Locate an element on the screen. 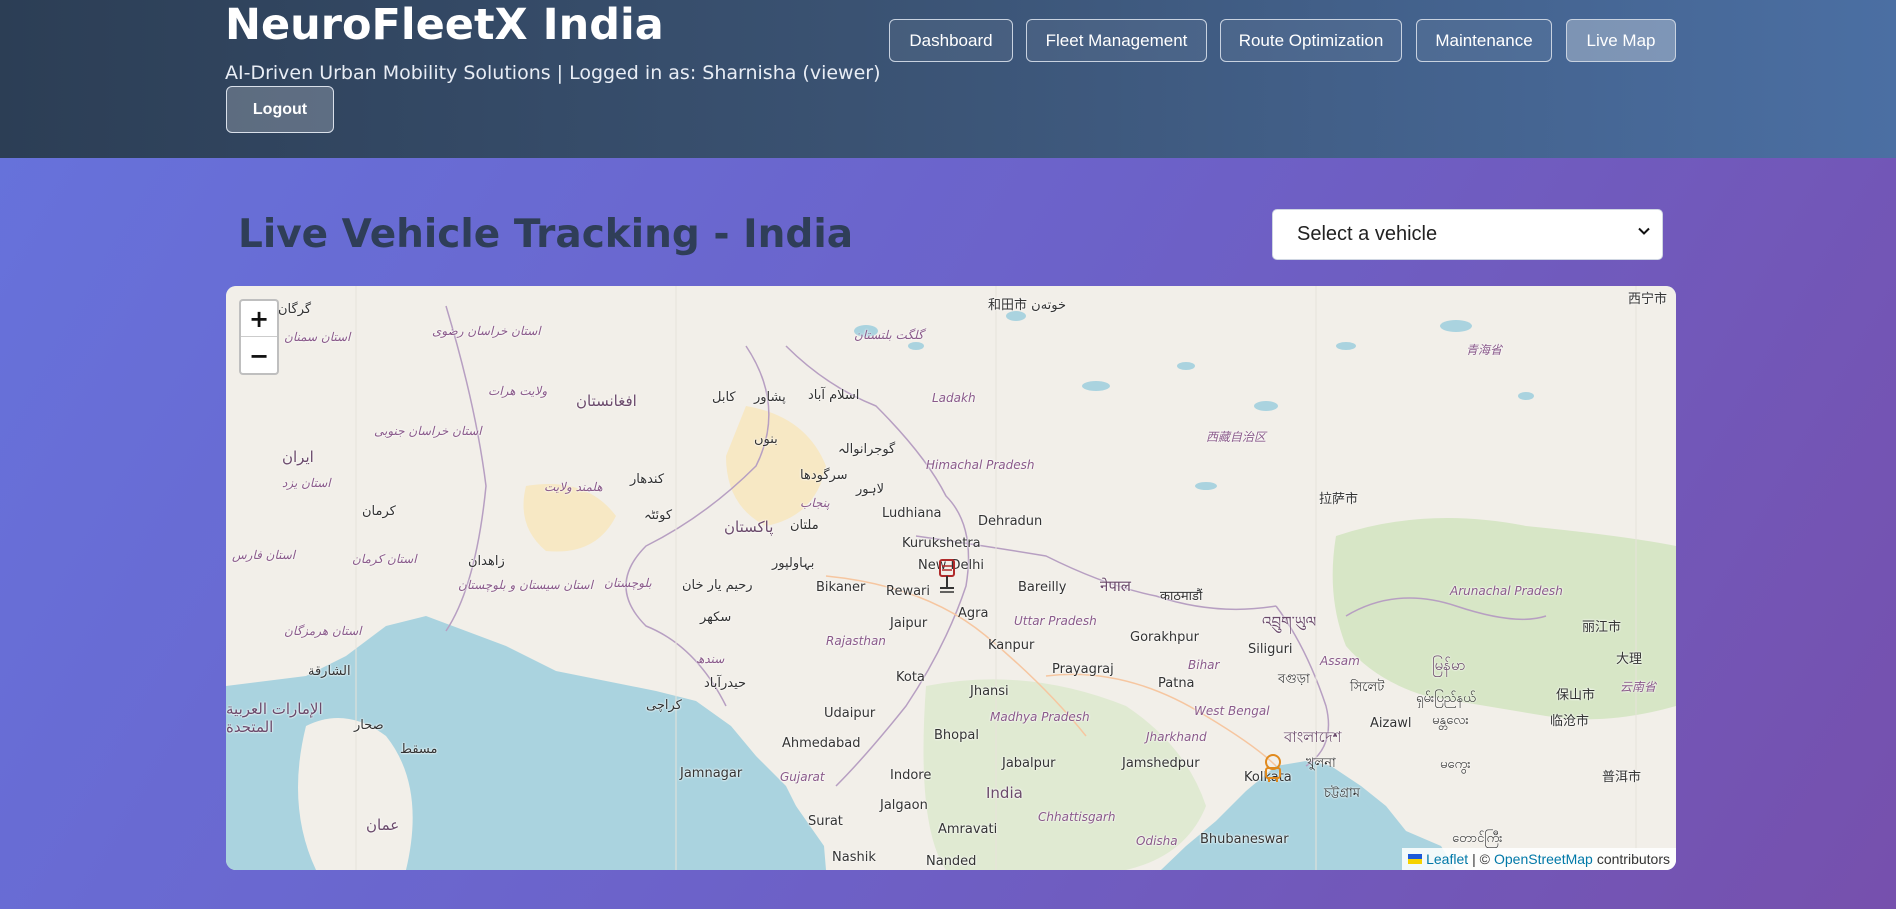 The height and width of the screenshot is (909, 1896). map-label: India is located at coordinates (1004, 793).